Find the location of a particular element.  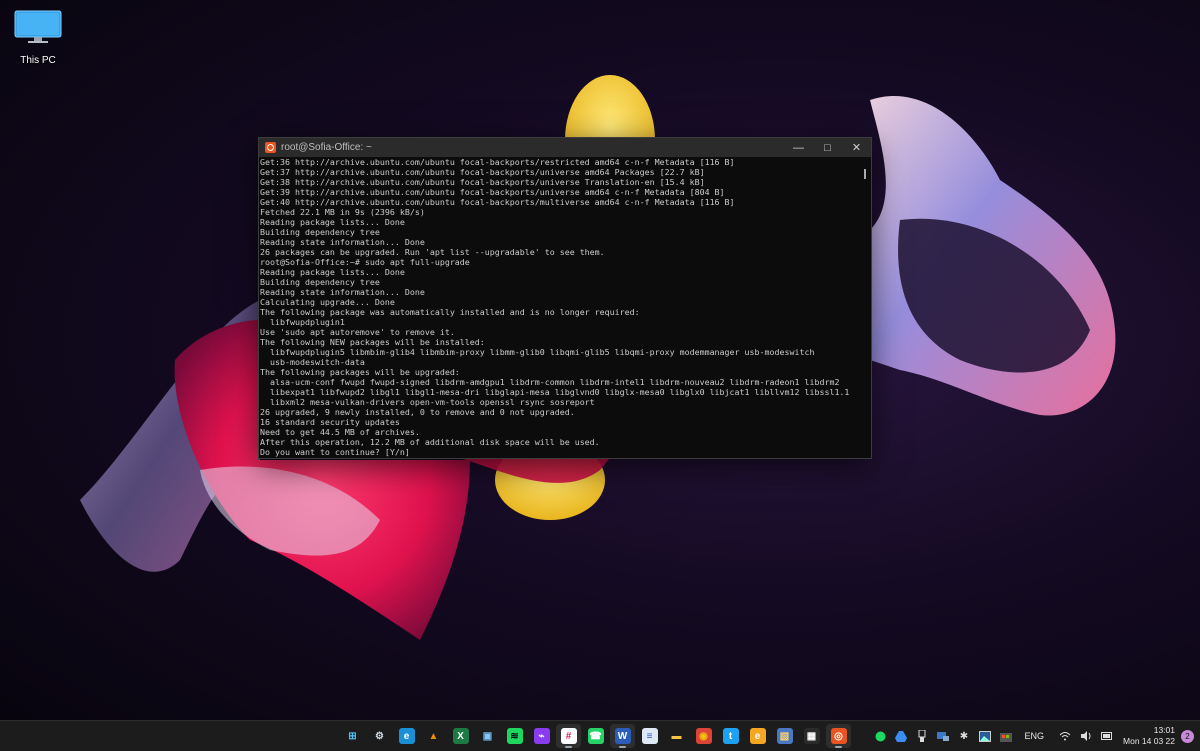

settings-icon: ⚙ is located at coordinates (380, 736).